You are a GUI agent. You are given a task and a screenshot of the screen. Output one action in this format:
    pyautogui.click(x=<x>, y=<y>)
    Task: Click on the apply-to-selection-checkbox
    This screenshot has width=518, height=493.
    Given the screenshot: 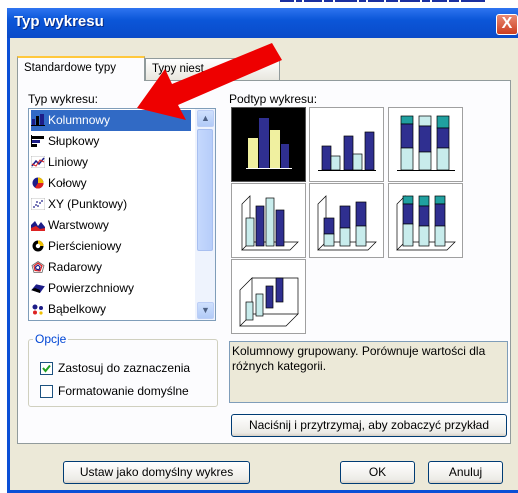 What is the action you would take?
    pyautogui.click(x=46, y=368)
    